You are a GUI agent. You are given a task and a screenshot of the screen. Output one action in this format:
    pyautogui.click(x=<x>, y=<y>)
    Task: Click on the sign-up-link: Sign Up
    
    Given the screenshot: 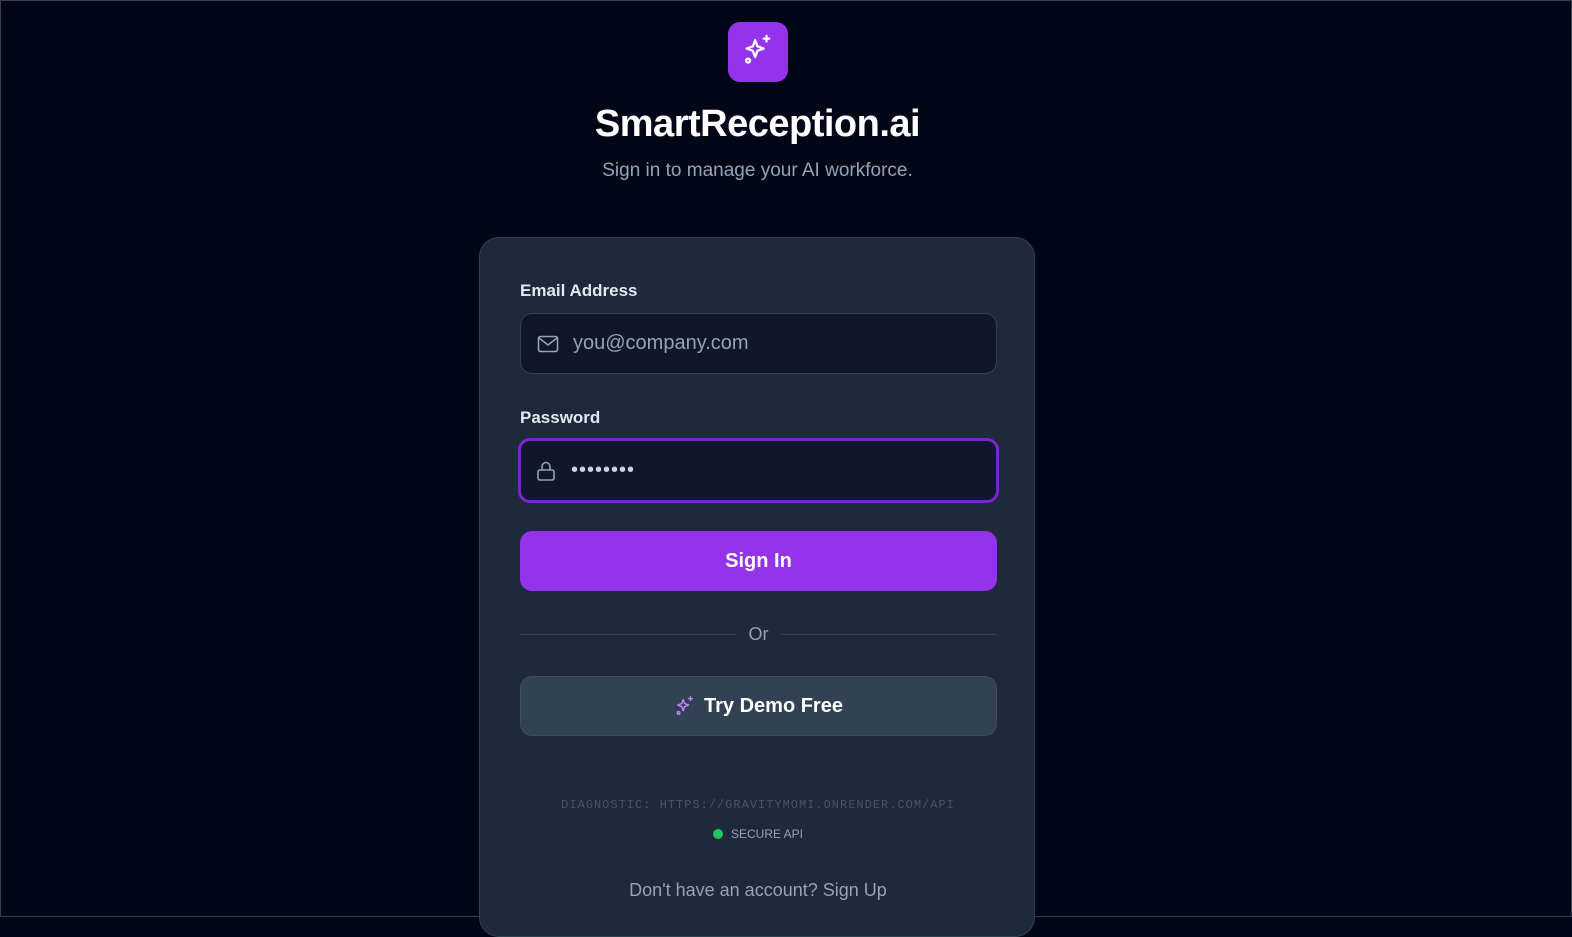 What is the action you would take?
    pyautogui.click(x=855, y=890)
    